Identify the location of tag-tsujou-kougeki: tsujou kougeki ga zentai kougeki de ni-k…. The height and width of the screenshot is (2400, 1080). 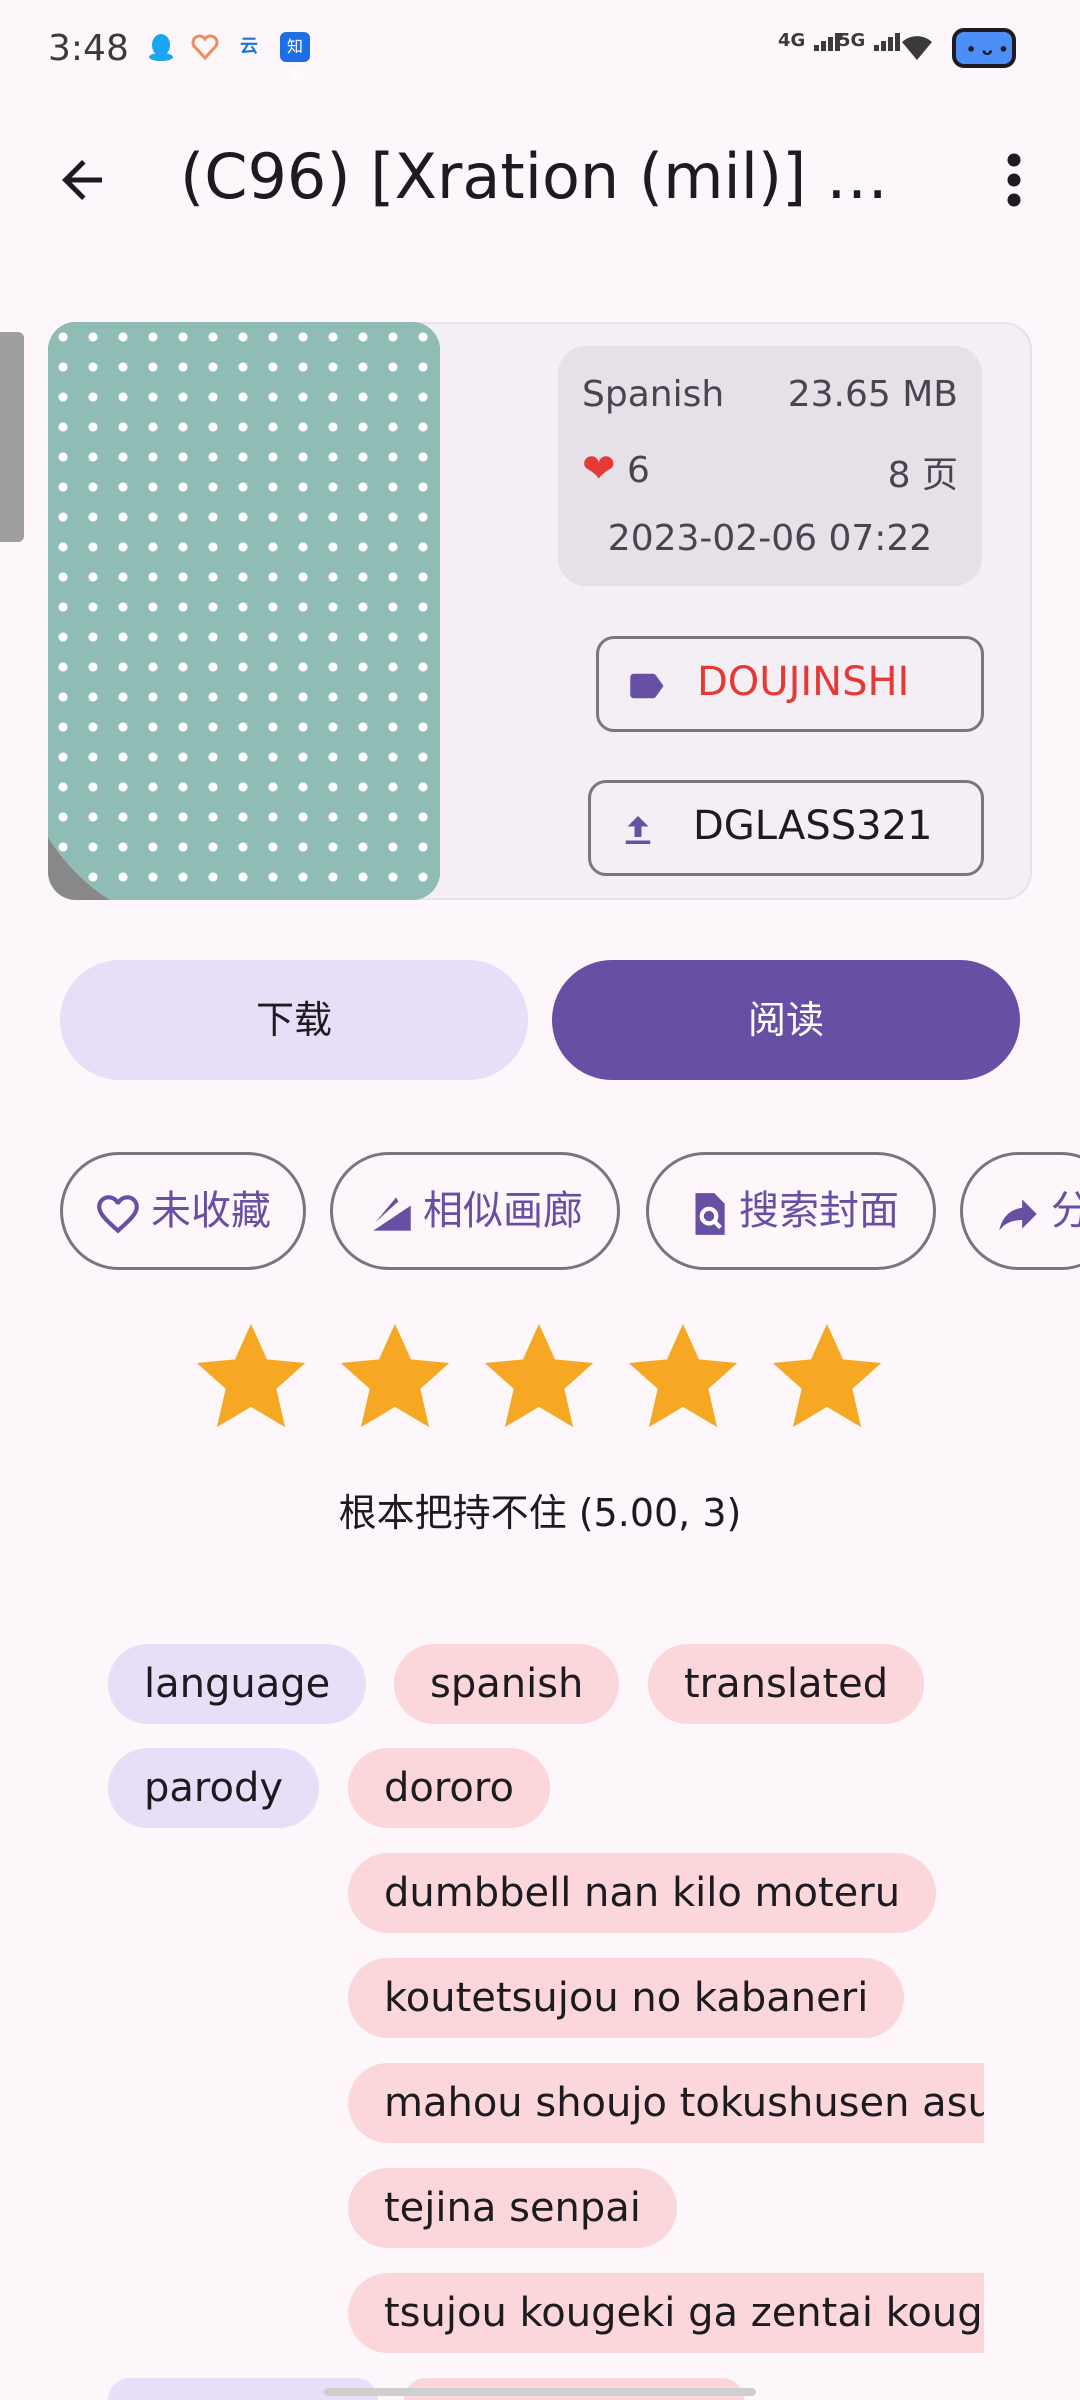
(666, 2313).